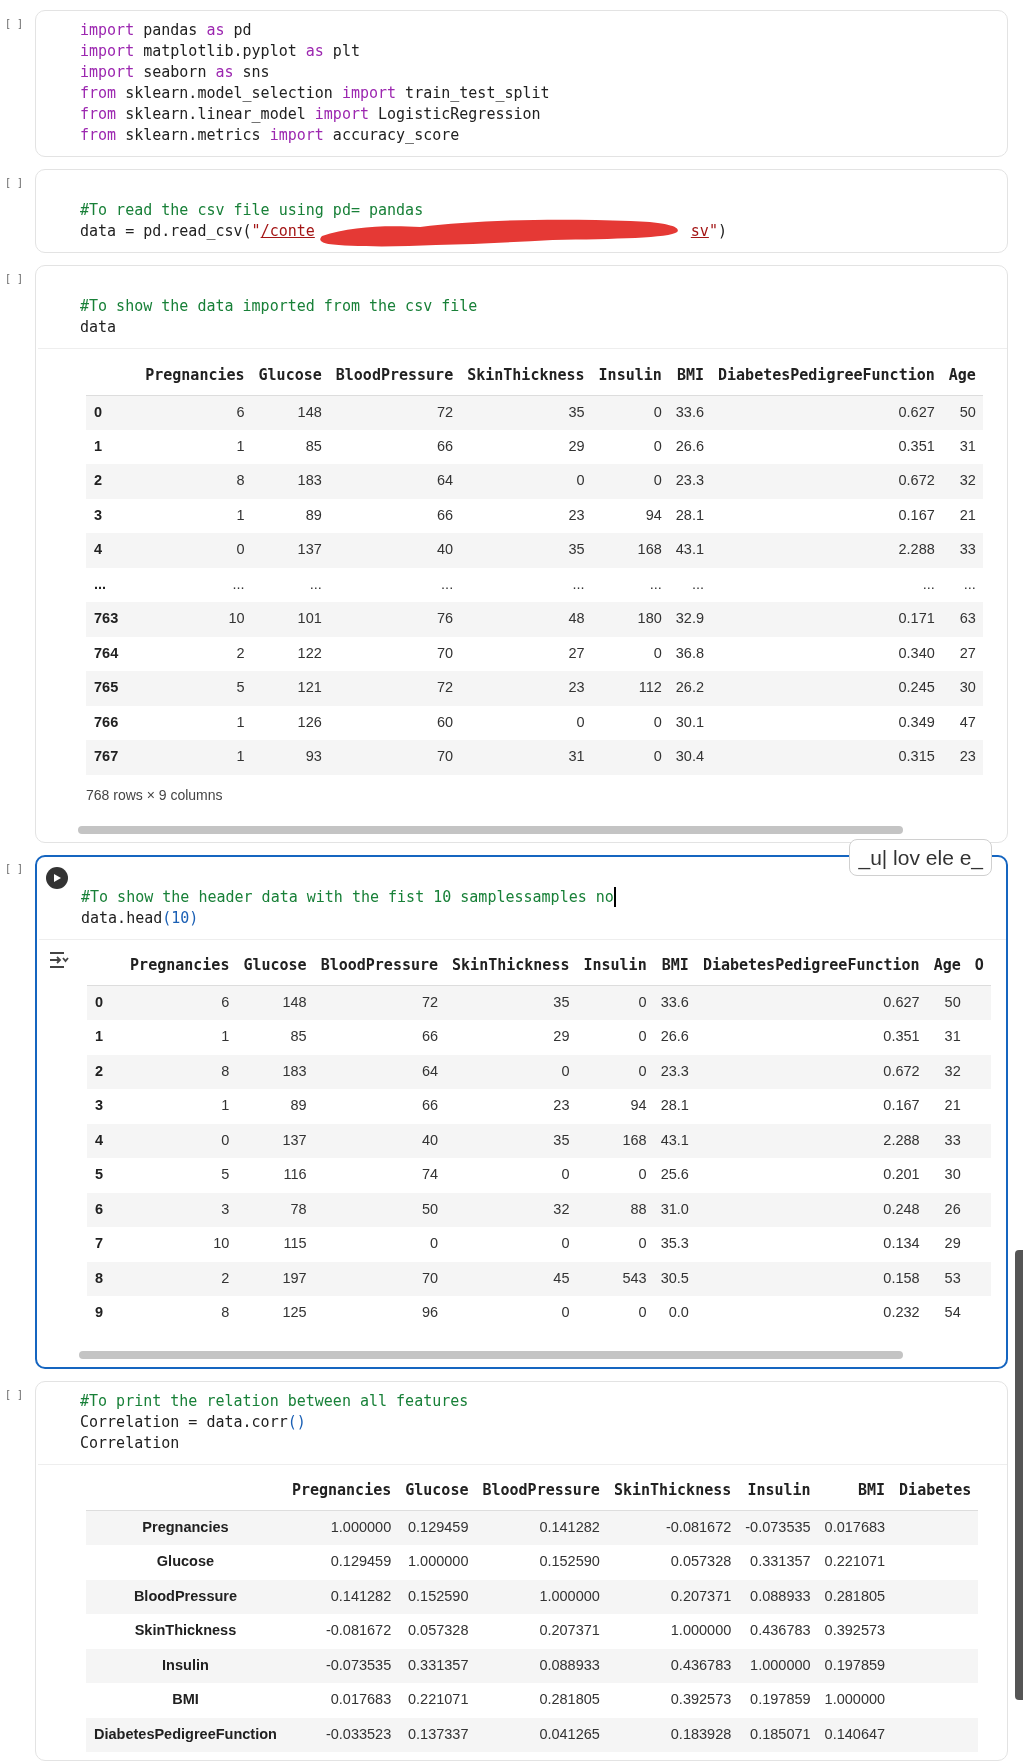  What do you see at coordinates (674, 1037) in the screenshot?
I see `table-cell: 26.6` at bounding box center [674, 1037].